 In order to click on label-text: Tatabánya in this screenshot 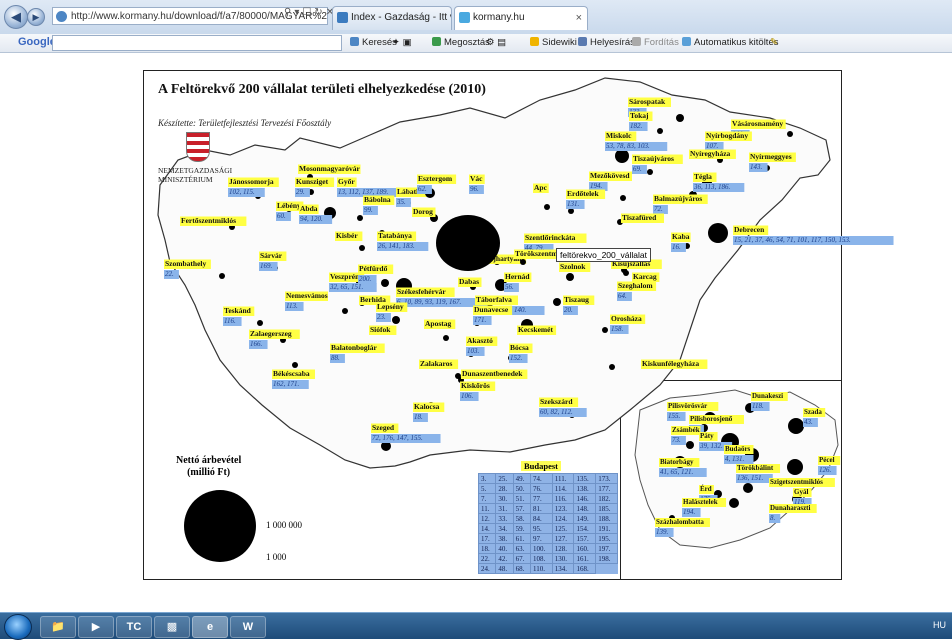, I will do `click(395, 235)`.